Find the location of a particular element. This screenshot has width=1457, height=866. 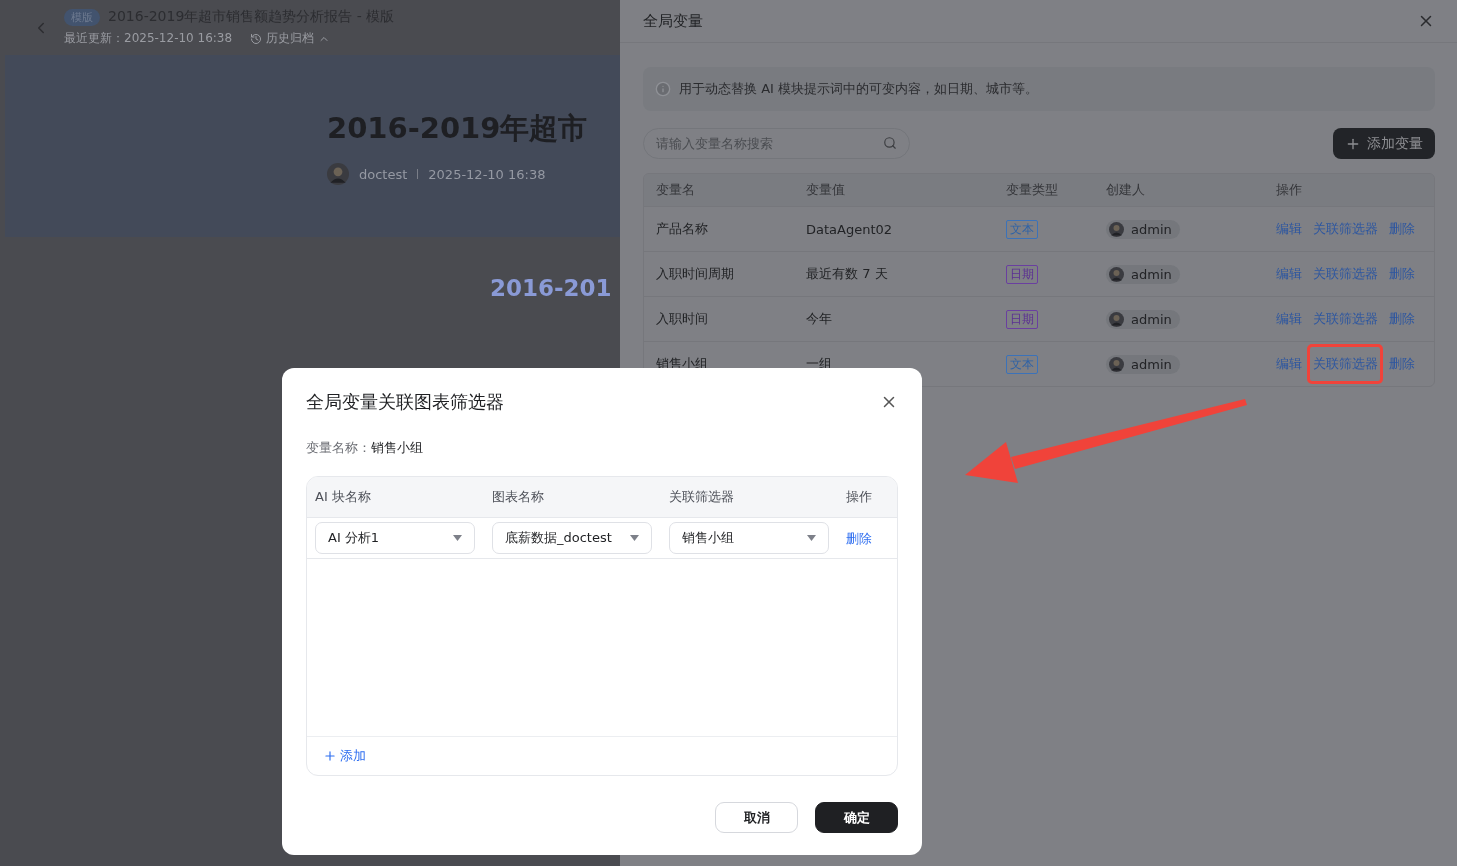

plus-icon is located at coordinates (330, 756).